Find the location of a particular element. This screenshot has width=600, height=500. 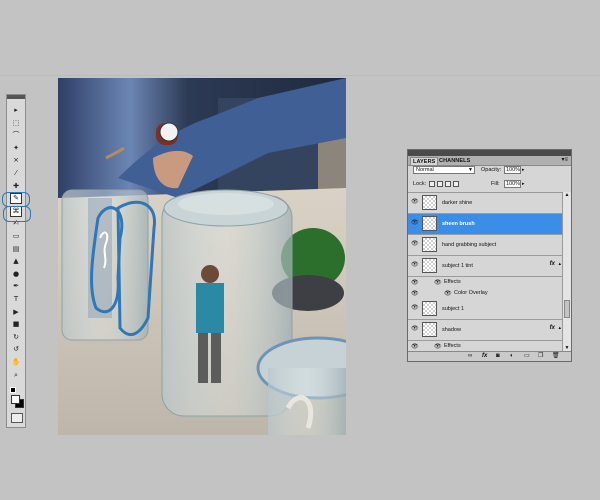

layer-row: 👁 subject 1 tint fx ▴ is located at coordinates (485, 266).